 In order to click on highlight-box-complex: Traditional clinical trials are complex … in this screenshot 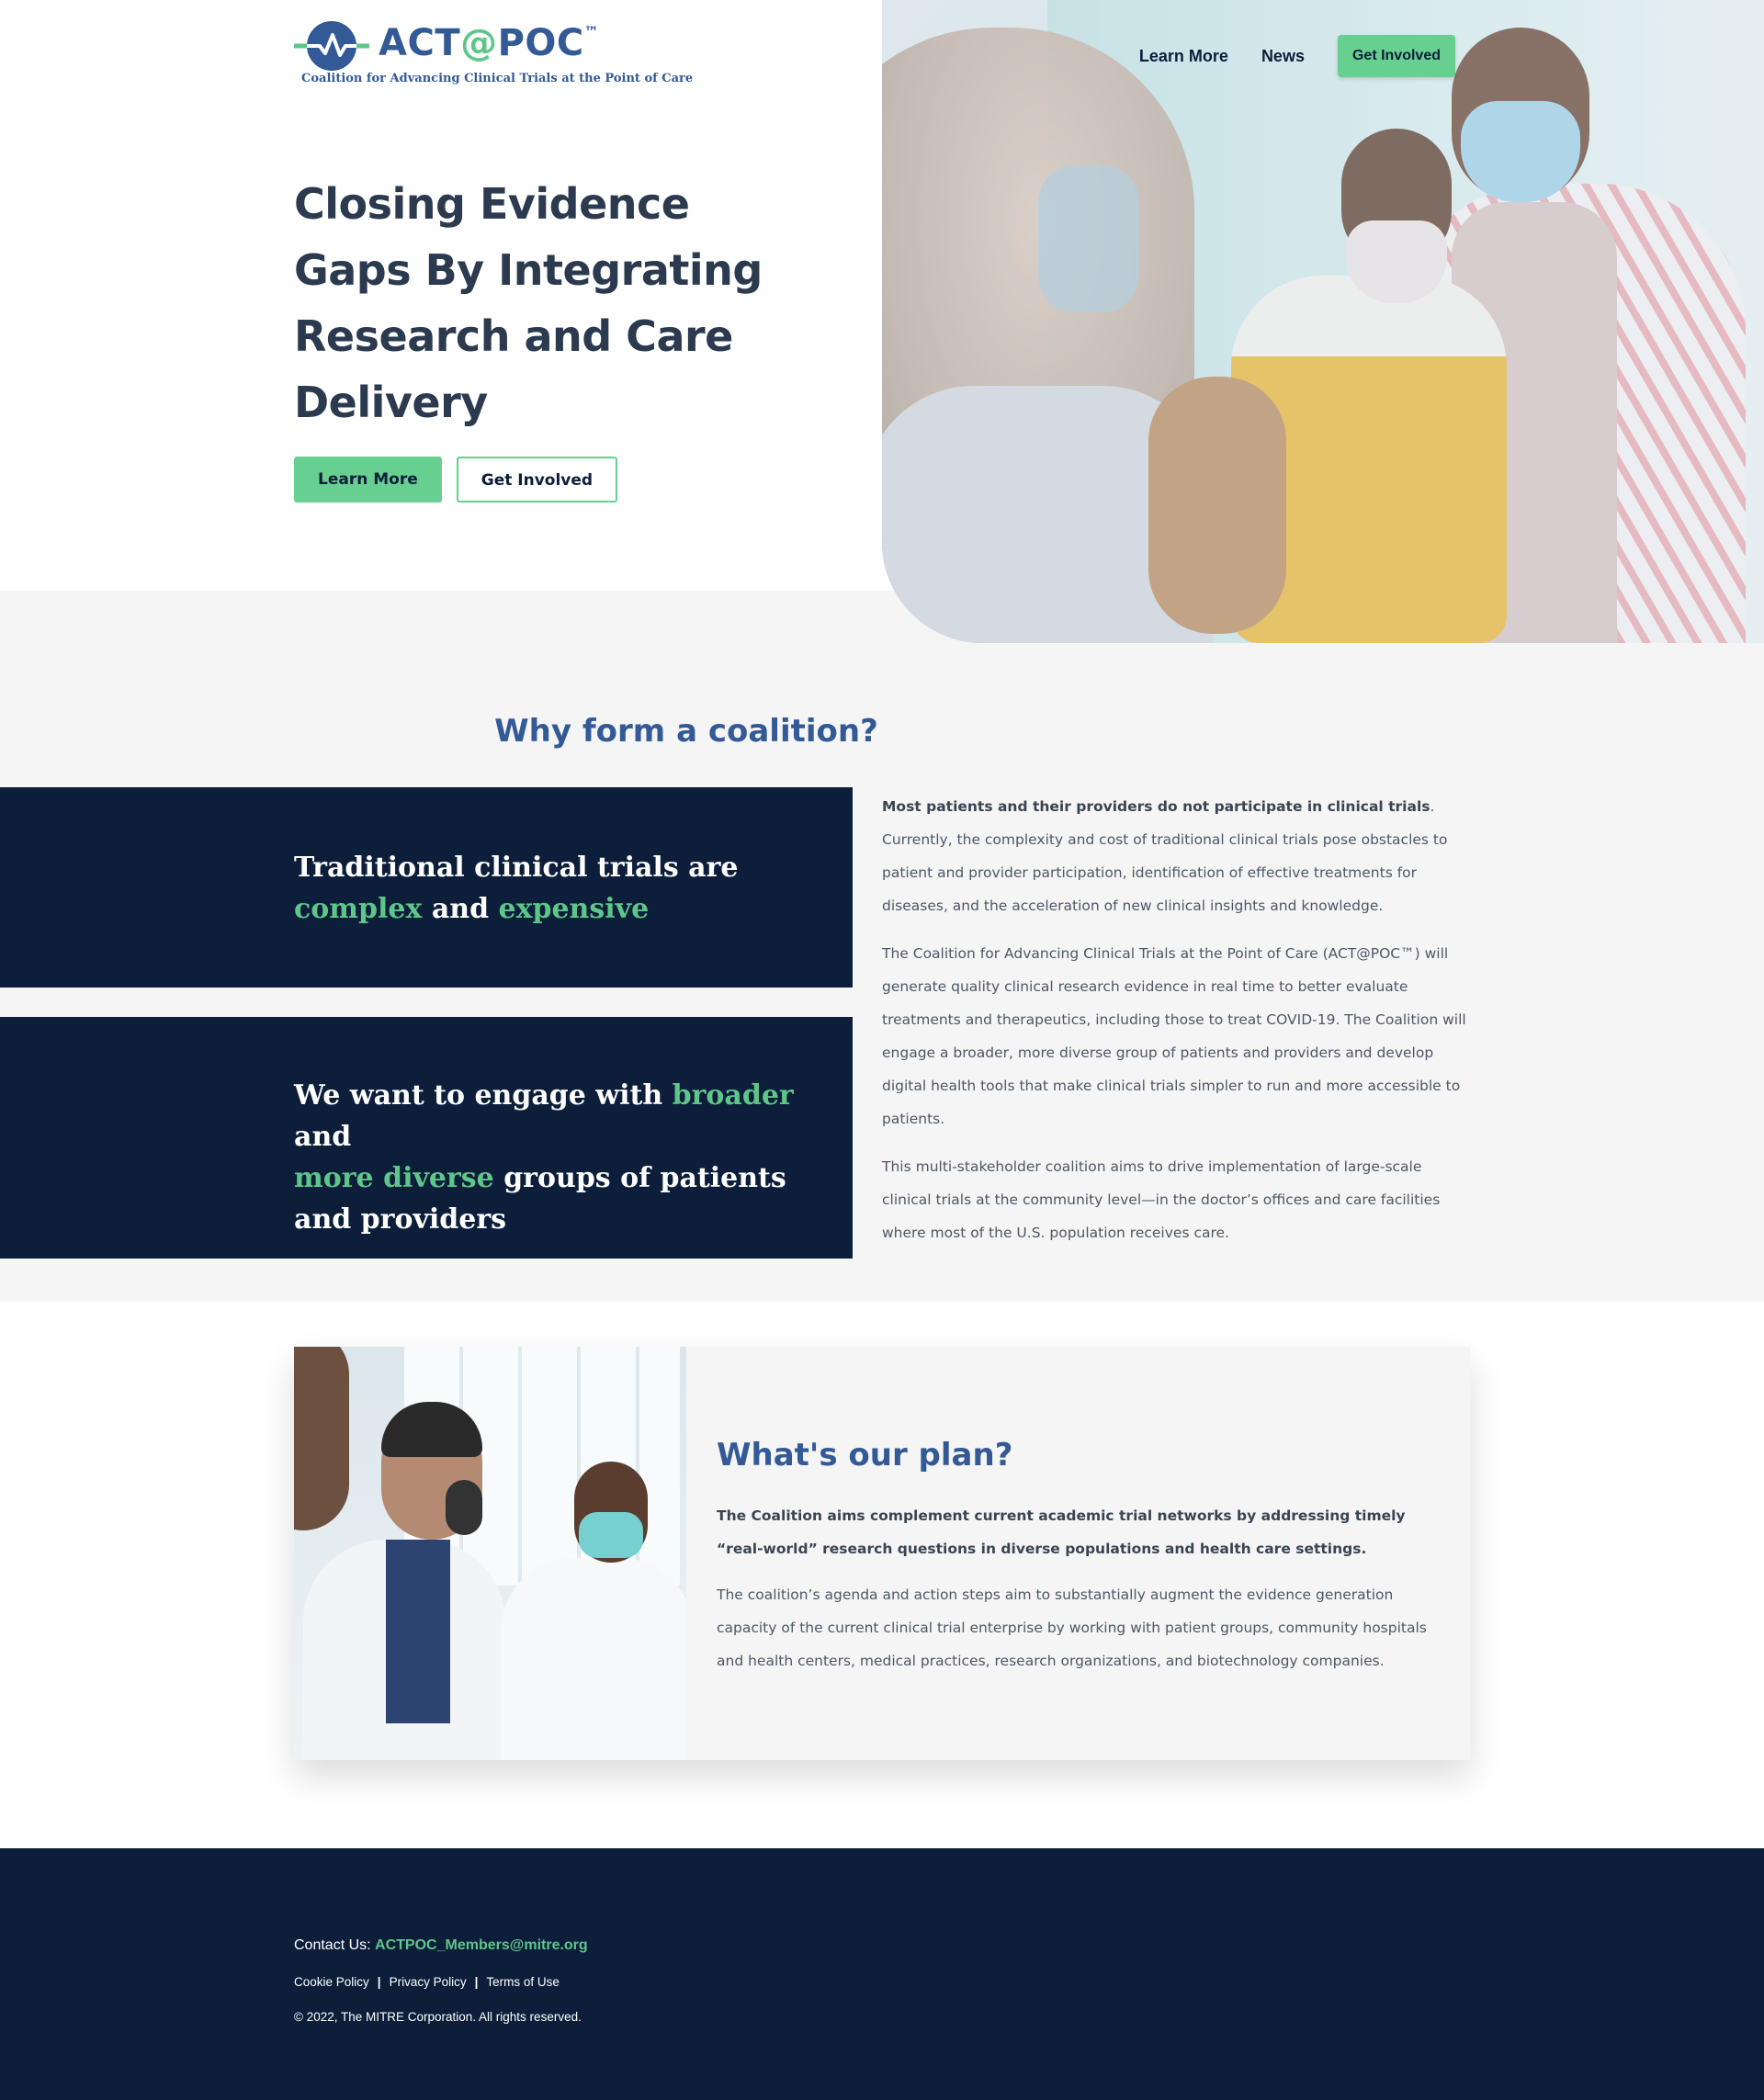, I will do `click(427, 887)`.